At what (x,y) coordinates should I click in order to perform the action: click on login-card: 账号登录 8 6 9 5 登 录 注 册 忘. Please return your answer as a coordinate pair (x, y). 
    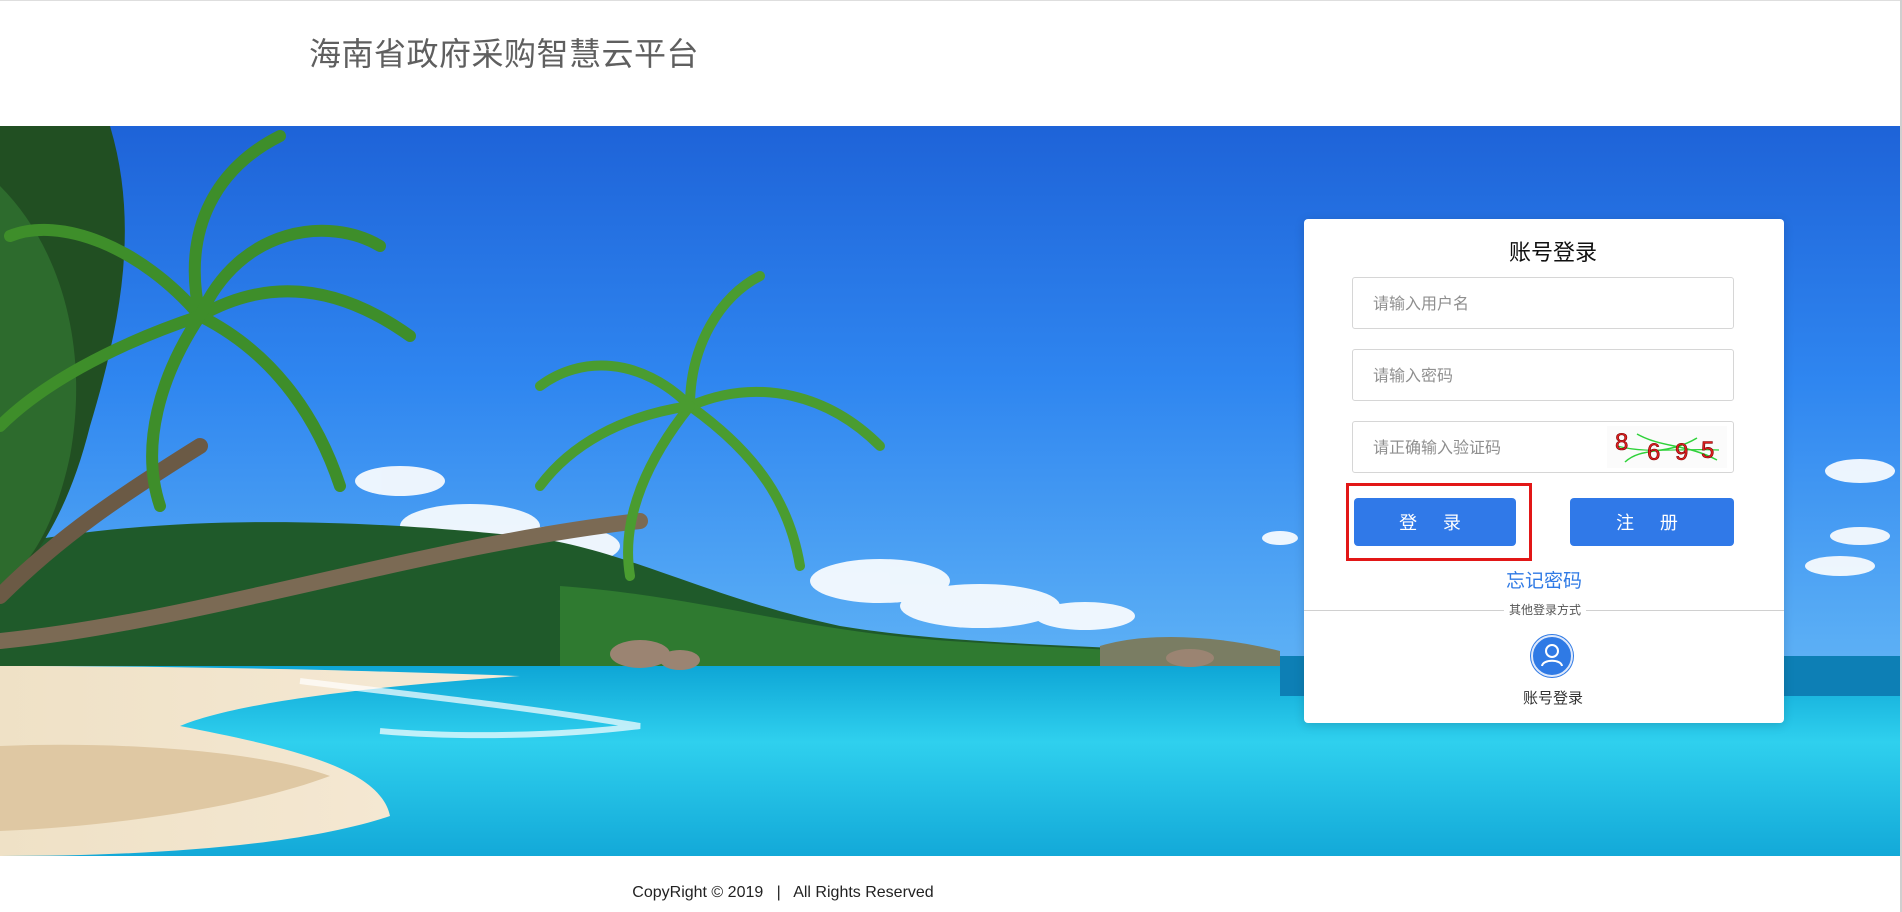
    Looking at the image, I should click on (1544, 471).